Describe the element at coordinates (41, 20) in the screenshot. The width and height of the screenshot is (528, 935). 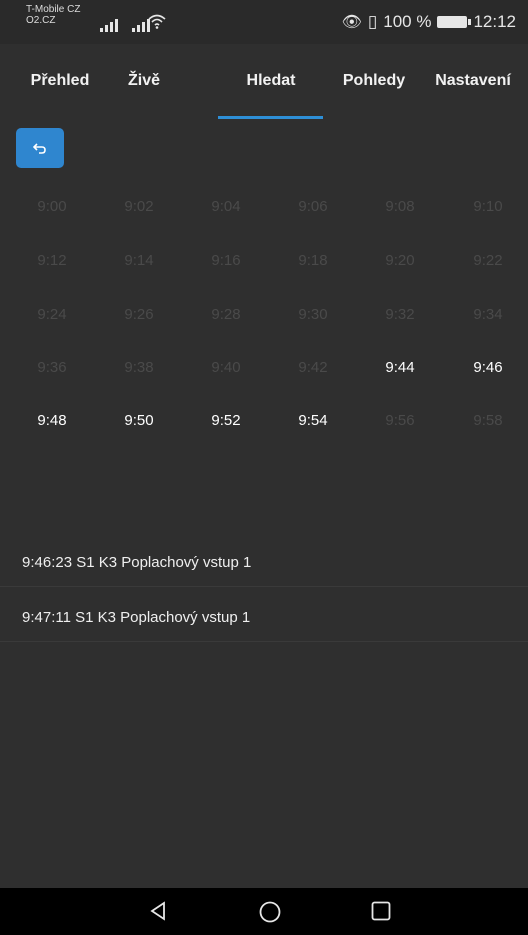
I see `carrier-name-2: O2.CZ` at that location.